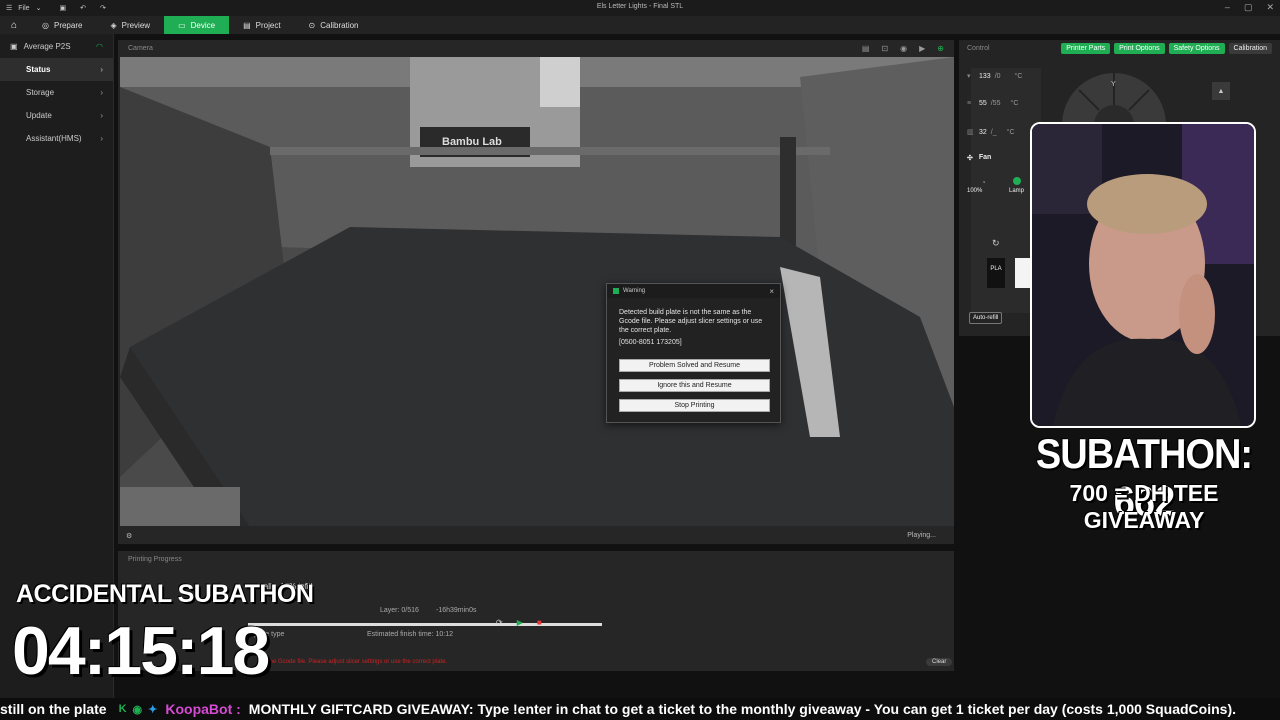  What do you see at coordinates (312, 25) in the screenshot?
I see `calibration-icon: ⊙` at bounding box center [312, 25].